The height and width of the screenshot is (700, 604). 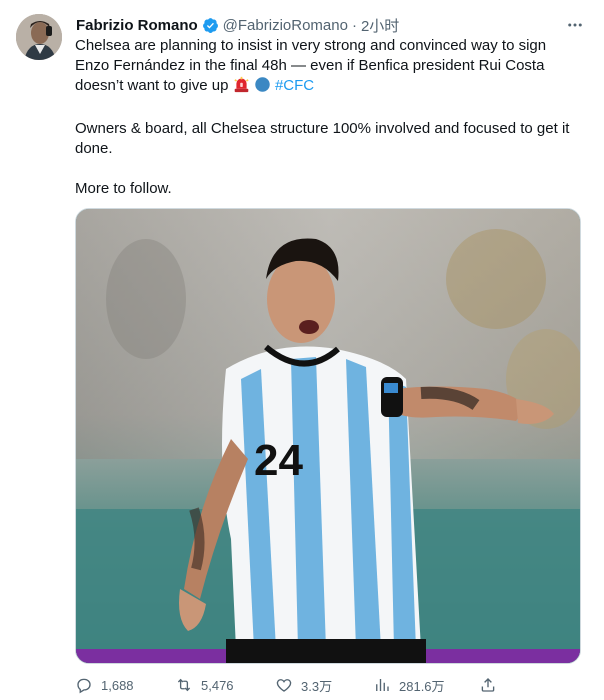 I want to click on blue-circle-icon, so click(x=262, y=84).